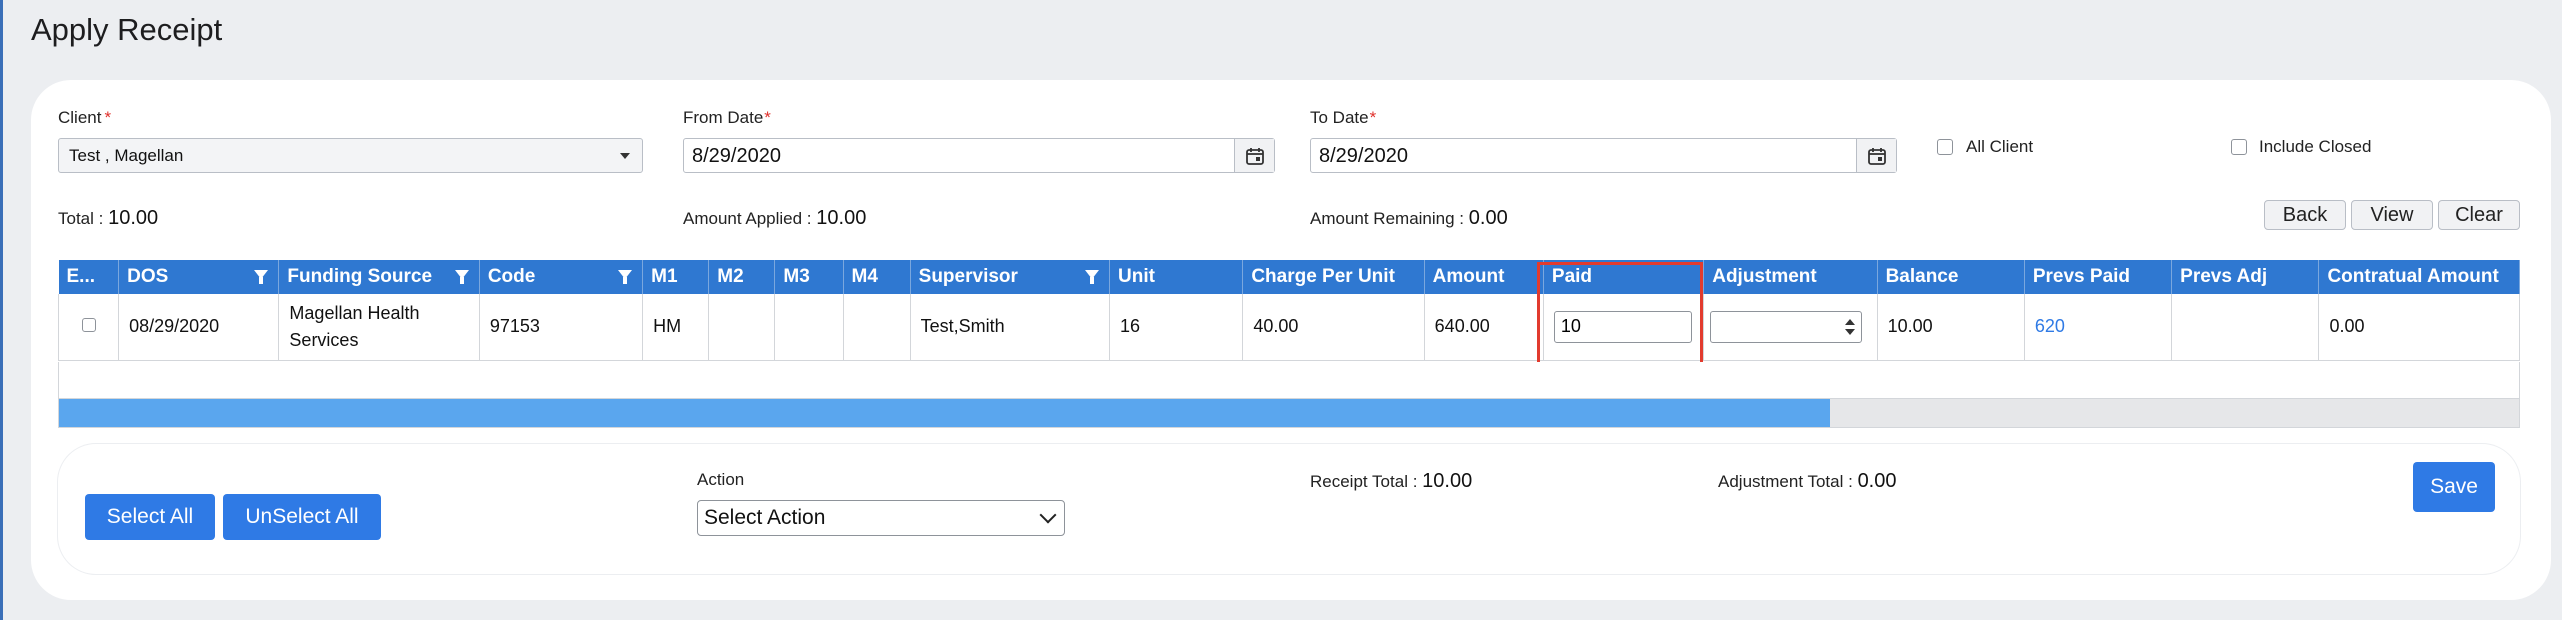 The width and height of the screenshot is (2562, 620). What do you see at coordinates (1333, 277) in the screenshot?
I see `column-header-charge-per-unit: Charge Per Unit` at bounding box center [1333, 277].